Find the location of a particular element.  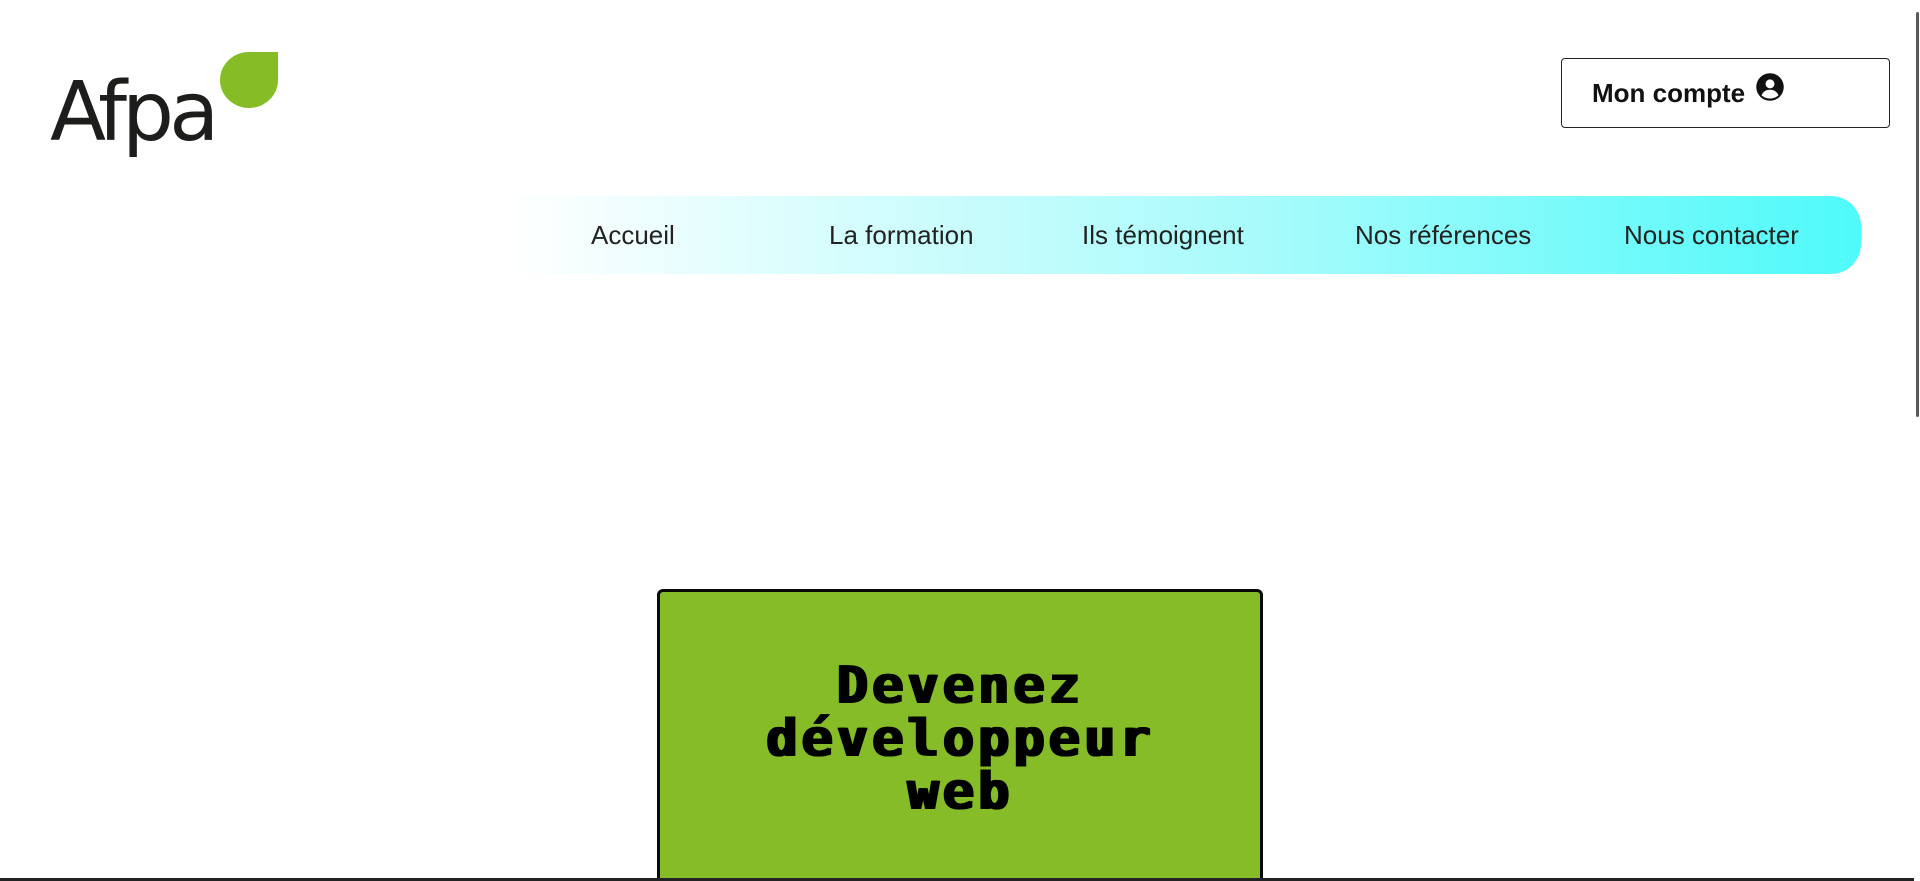

hero-title: Devenez développeur web is located at coordinates (960, 739).